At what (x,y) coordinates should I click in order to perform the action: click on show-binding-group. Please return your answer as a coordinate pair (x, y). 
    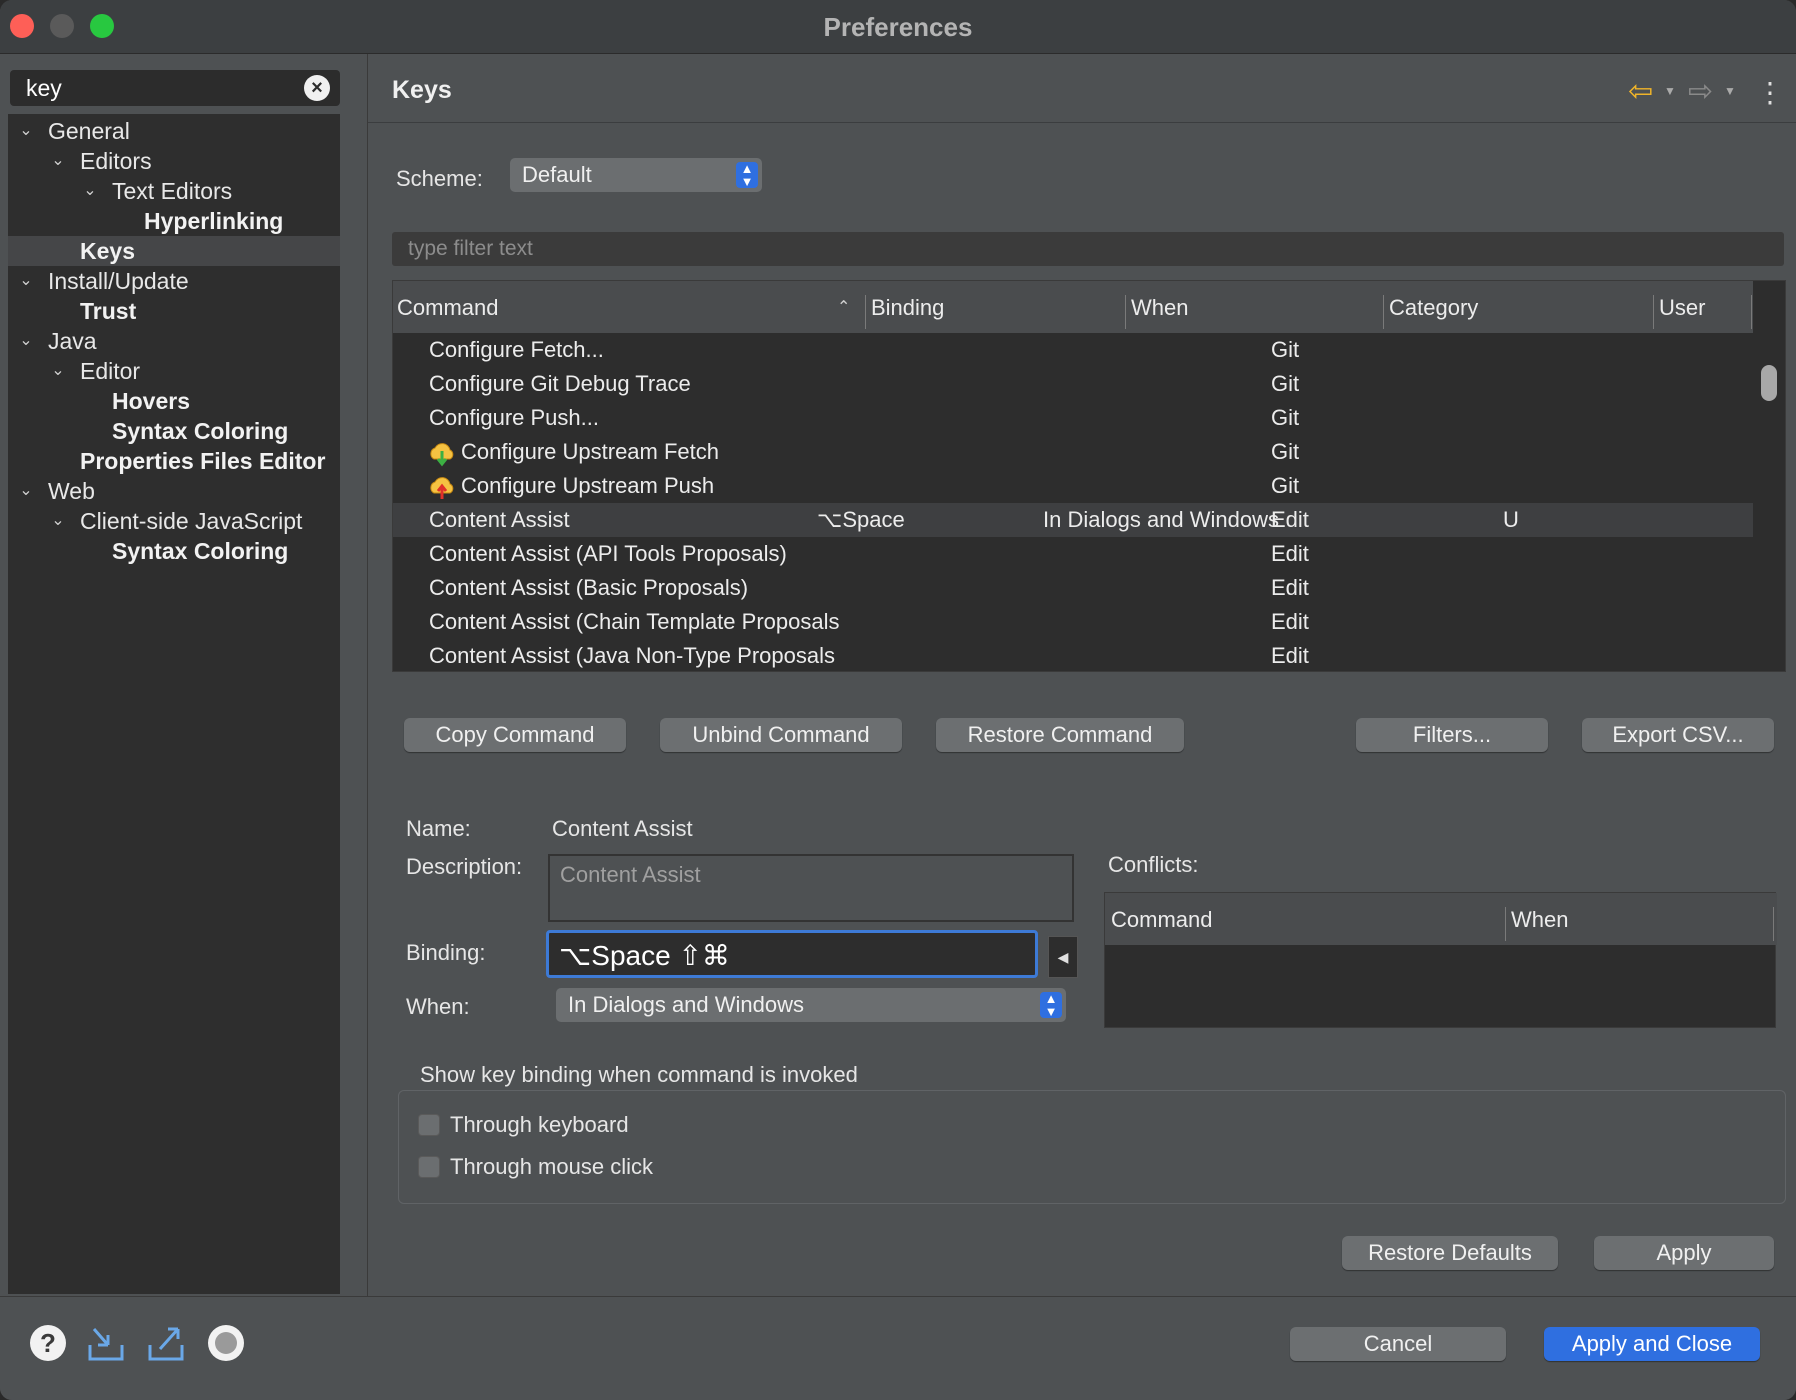
    Looking at the image, I should click on (1092, 1147).